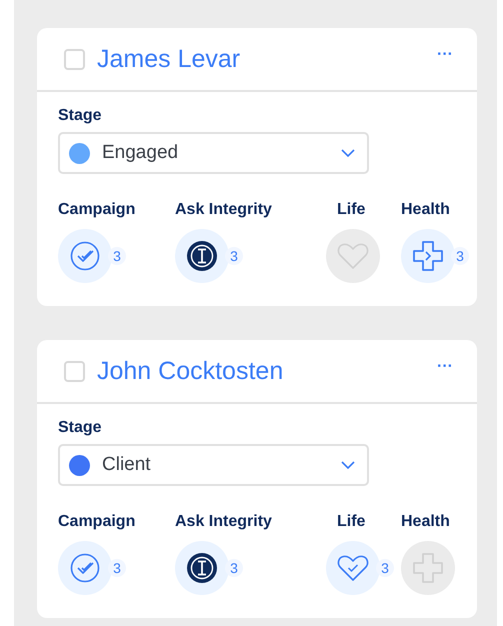 The height and width of the screenshot is (626, 503). I want to click on contact-name-link: James Levar, so click(168, 59).